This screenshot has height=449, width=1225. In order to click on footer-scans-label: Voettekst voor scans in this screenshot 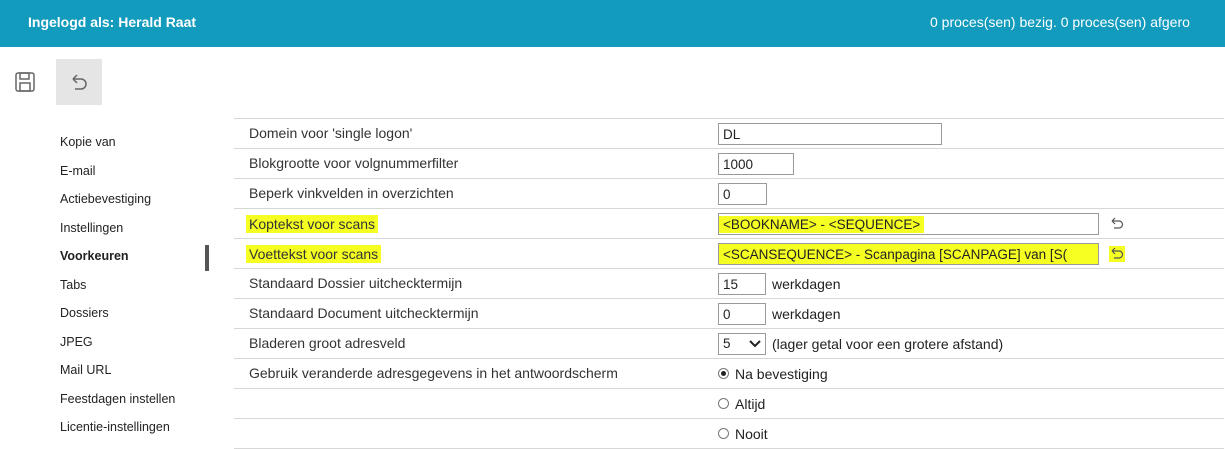, I will do `click(314, 254)`.